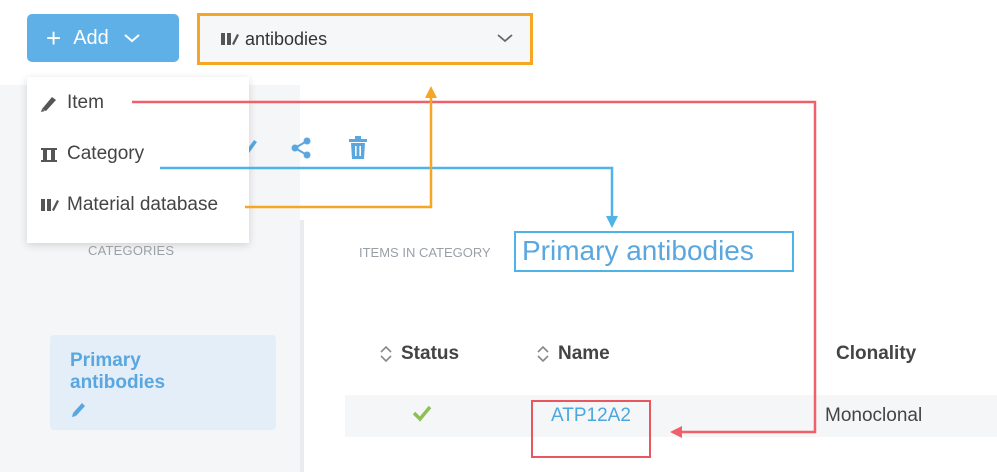 The height and width of the screenshot is (472, 997). Describe the element at coordinates (286, 38) in the screenshot. I see `database-select-value: antibodies` at that location.